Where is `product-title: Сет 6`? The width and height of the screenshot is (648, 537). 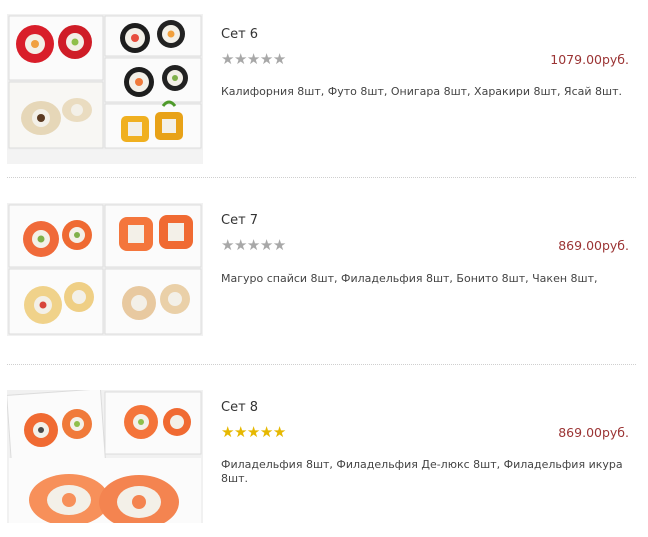
product-title: Сет 6 is located at coordinates (239, 34).